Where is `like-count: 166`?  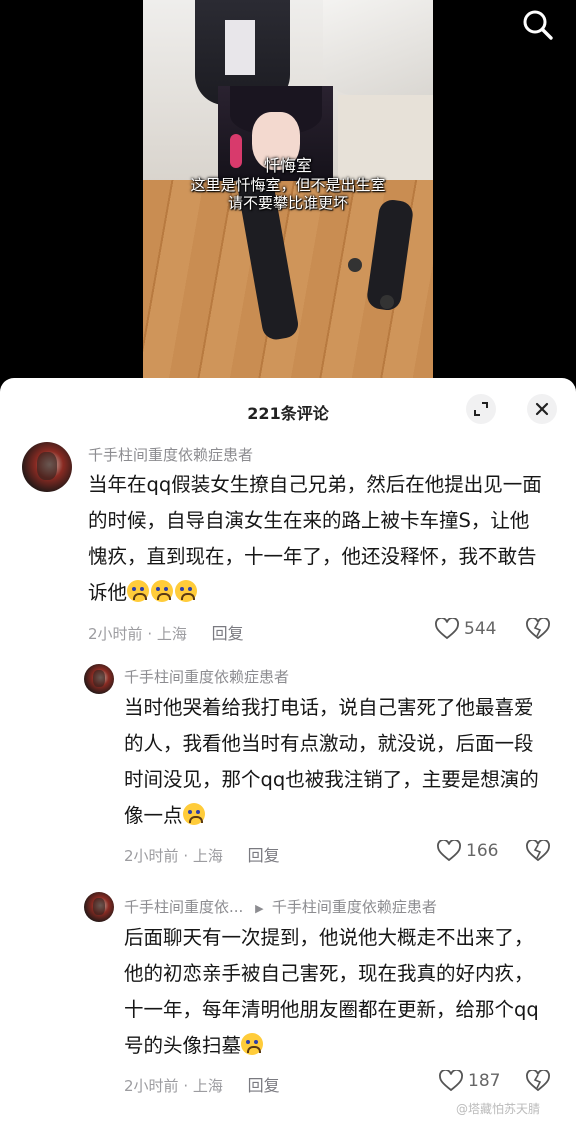
like-count: 166 is located at coordinates (482, 851).